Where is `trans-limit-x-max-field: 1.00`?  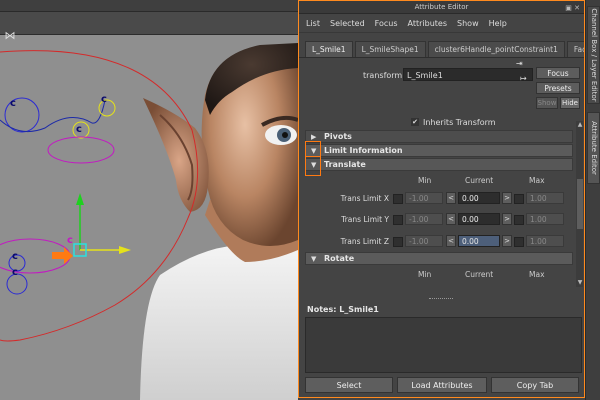 trans-limit-x-max-field: 1.00 is located at coordinates (545, 198).